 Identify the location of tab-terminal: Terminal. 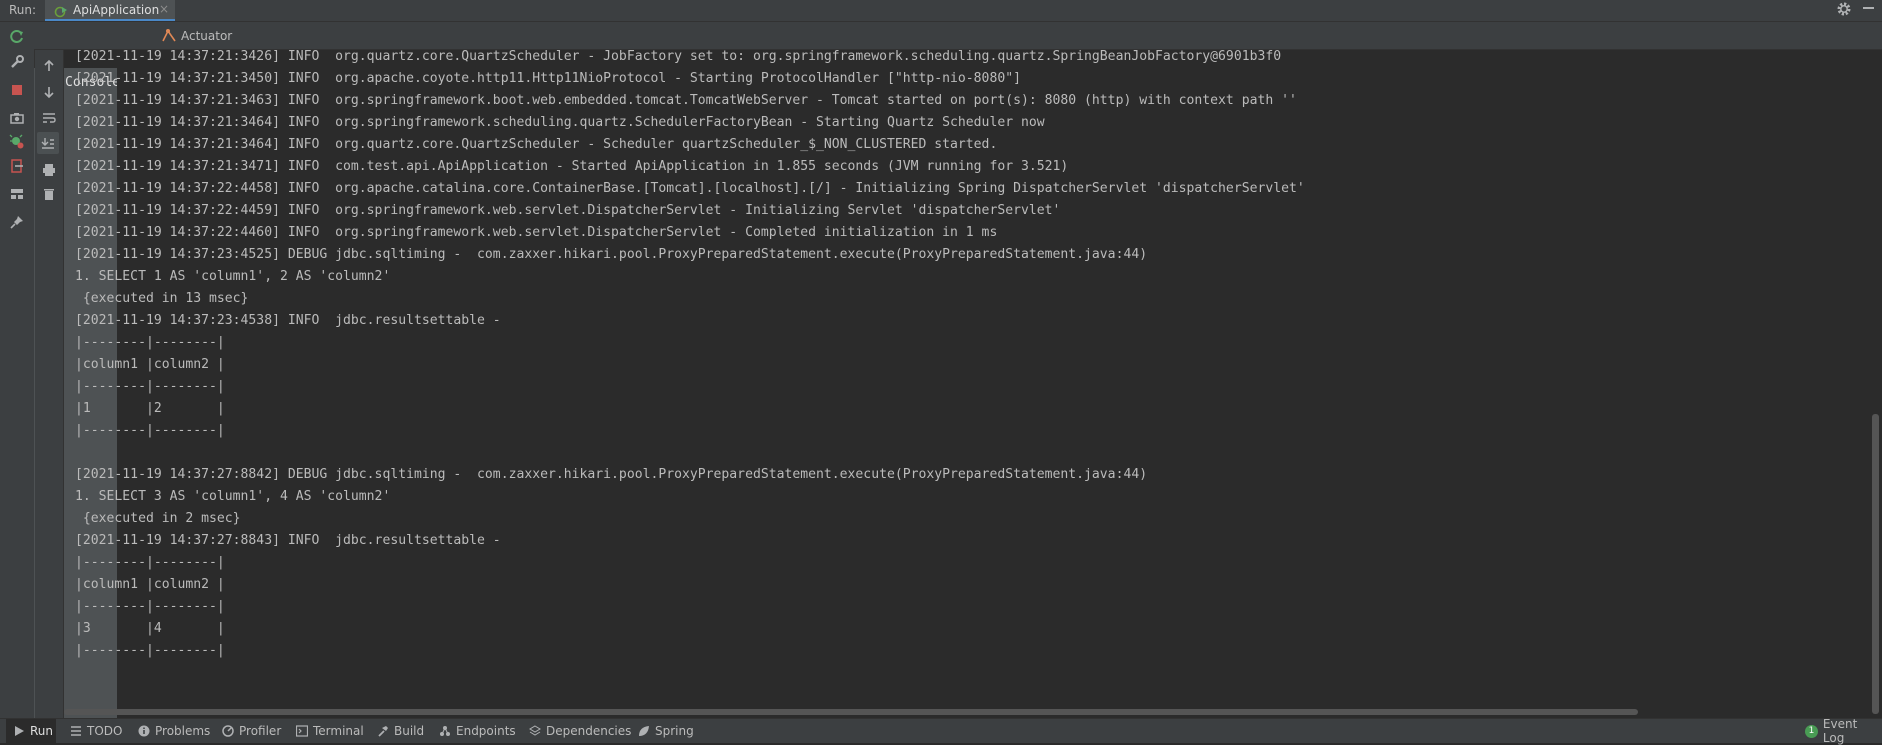
(330, 731).